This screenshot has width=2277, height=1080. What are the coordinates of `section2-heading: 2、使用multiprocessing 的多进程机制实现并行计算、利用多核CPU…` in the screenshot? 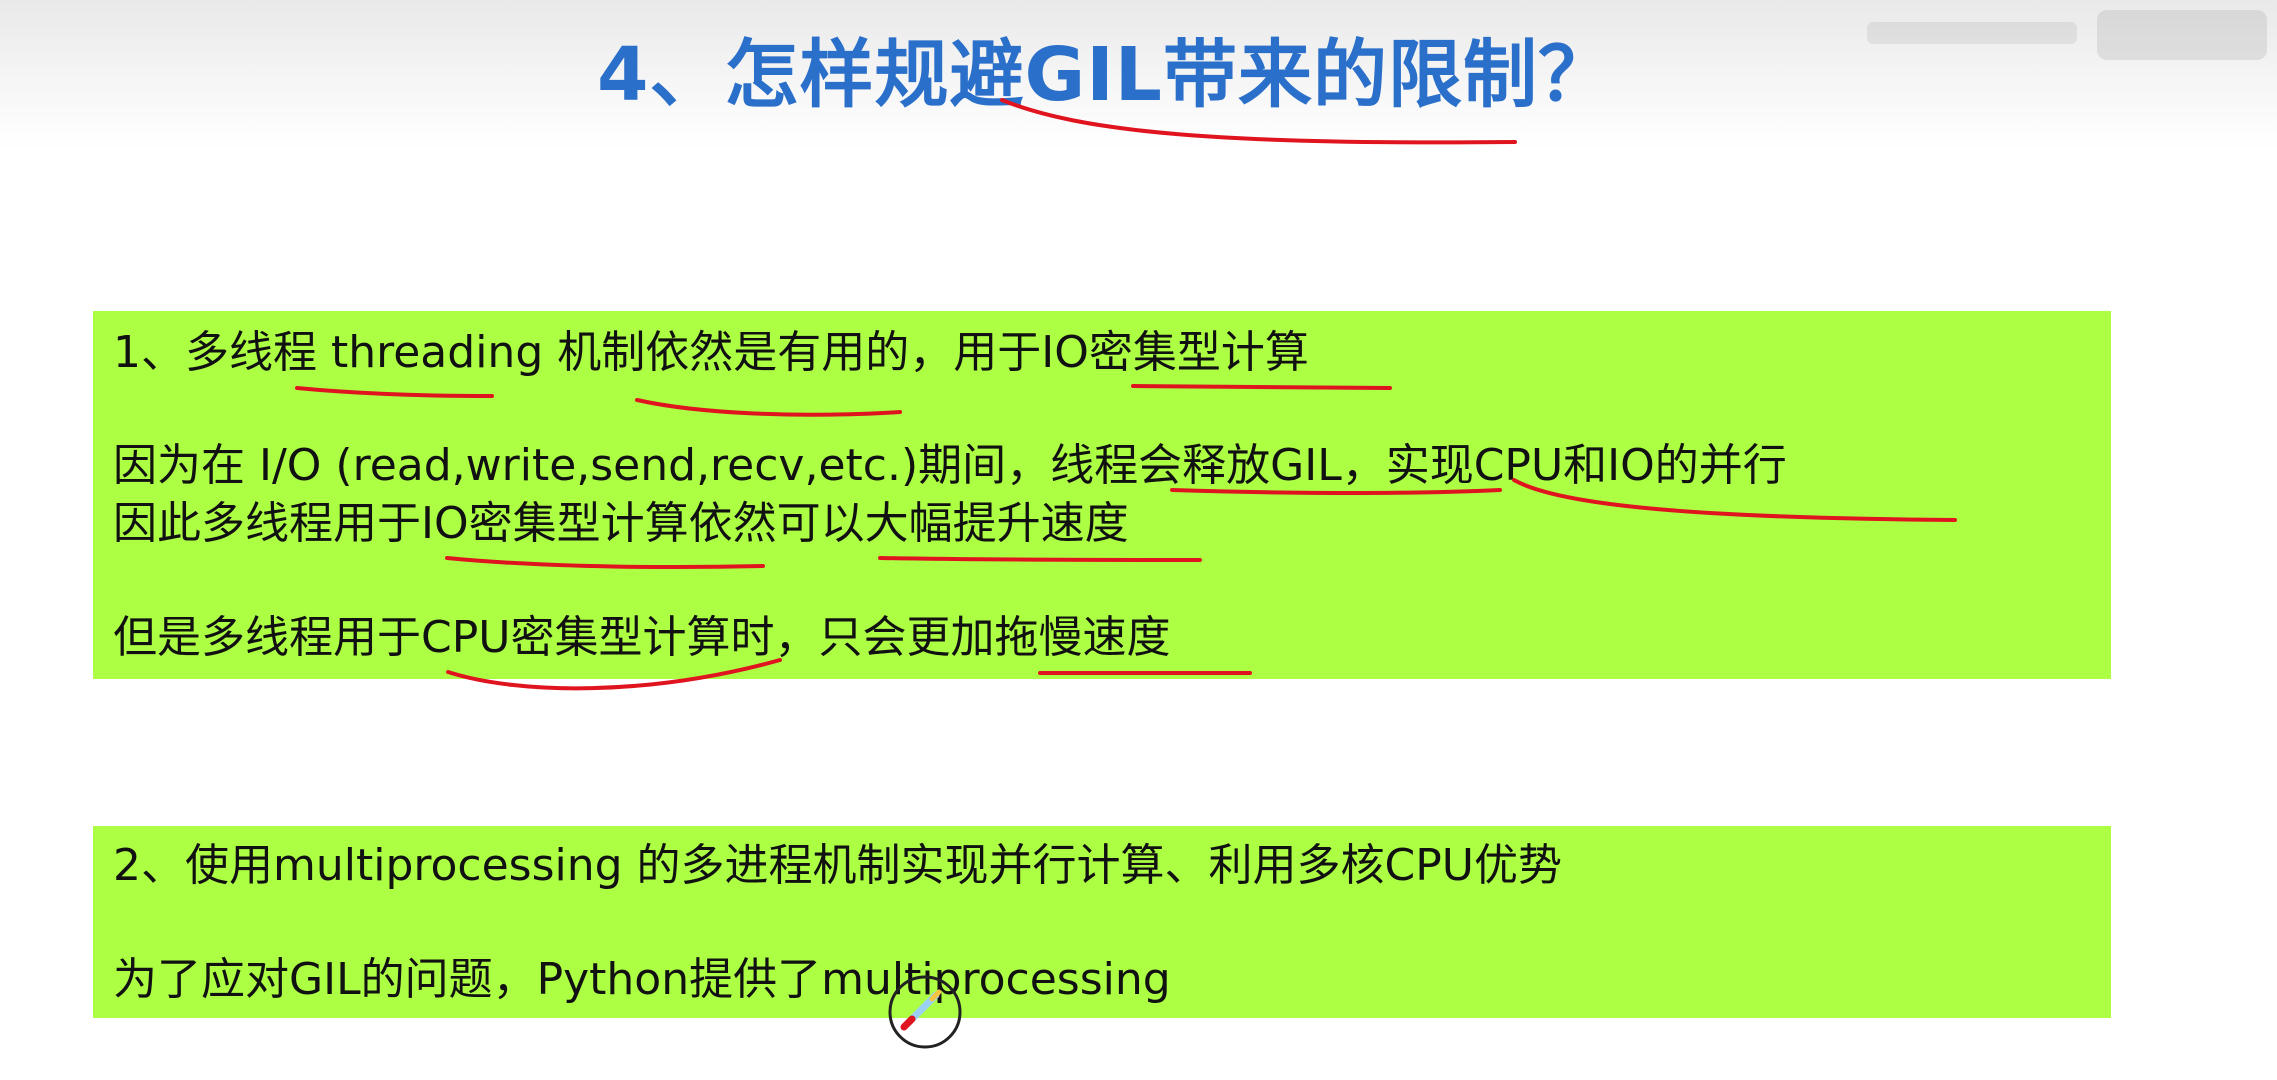 It's located at (838, 865).